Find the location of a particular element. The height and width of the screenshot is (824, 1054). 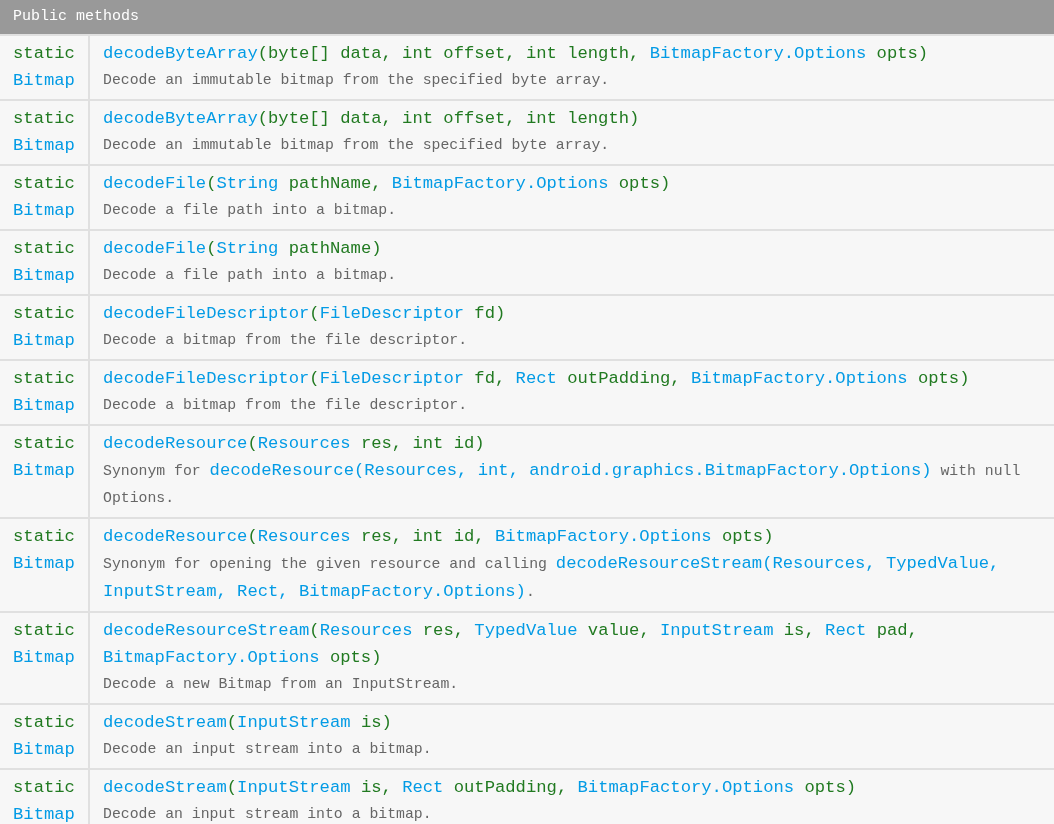

code-link: decodeResourceStream is located at coordinates (206, 630).